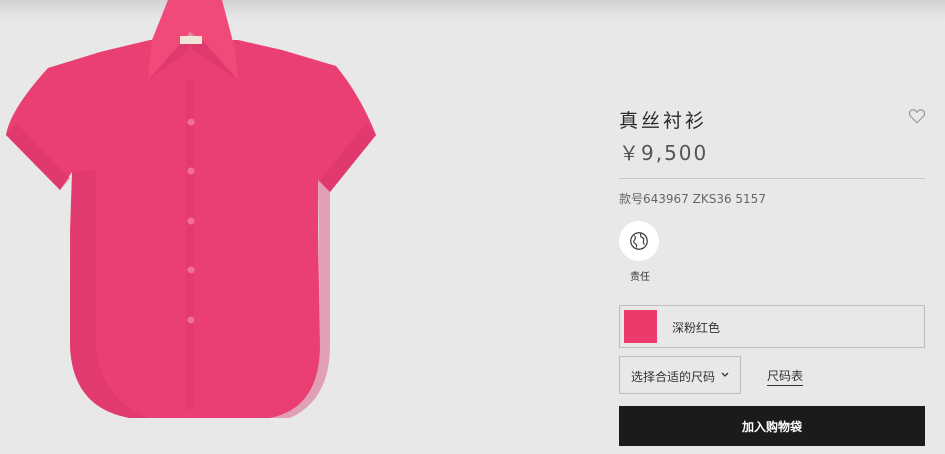 Image resolution: width=945 pixels, height=454 pixels. I want to click on divider, so click(772, 178).